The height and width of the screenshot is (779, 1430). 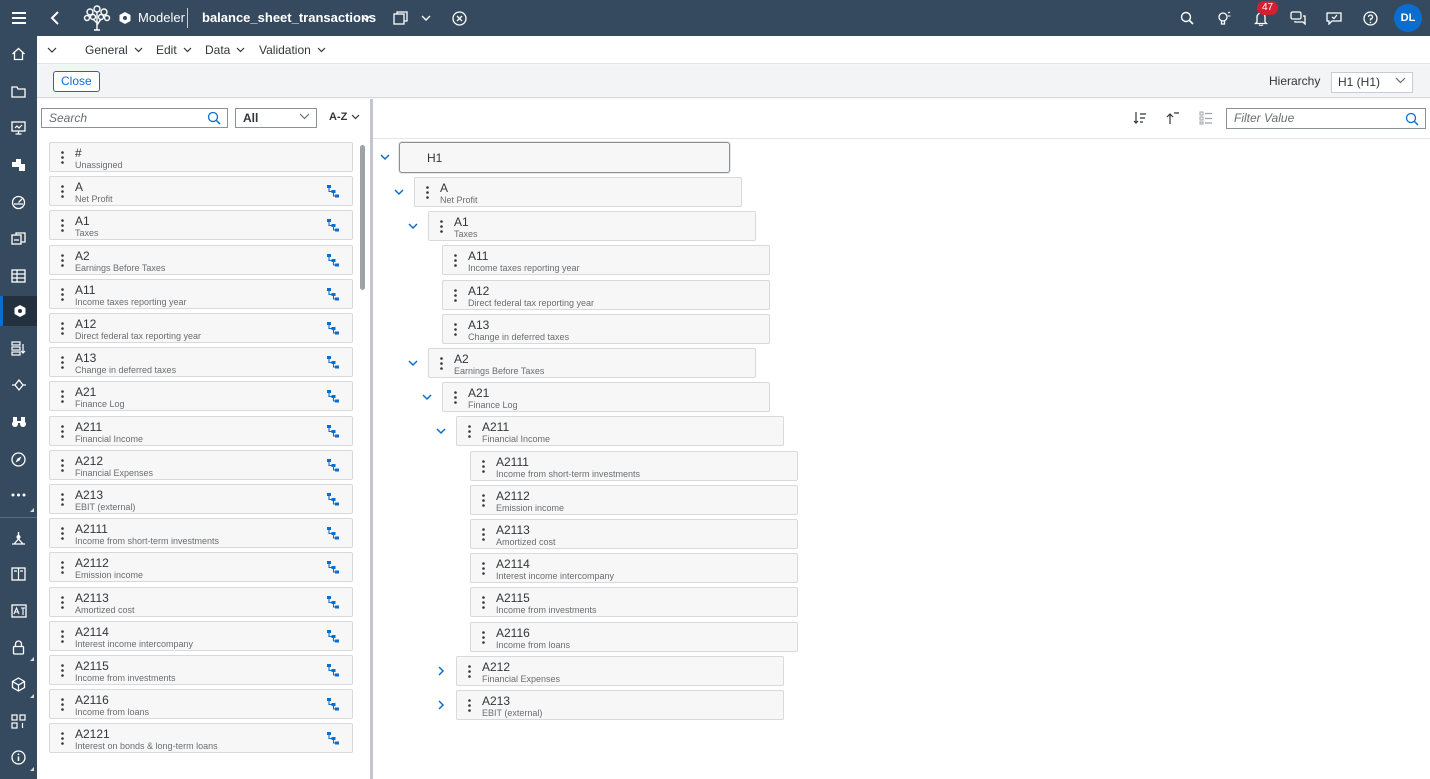 What do you see at coordinates (292, 50) in the screenshot?
I see `menu-validation: Validation` at bounding box center [292, 50].